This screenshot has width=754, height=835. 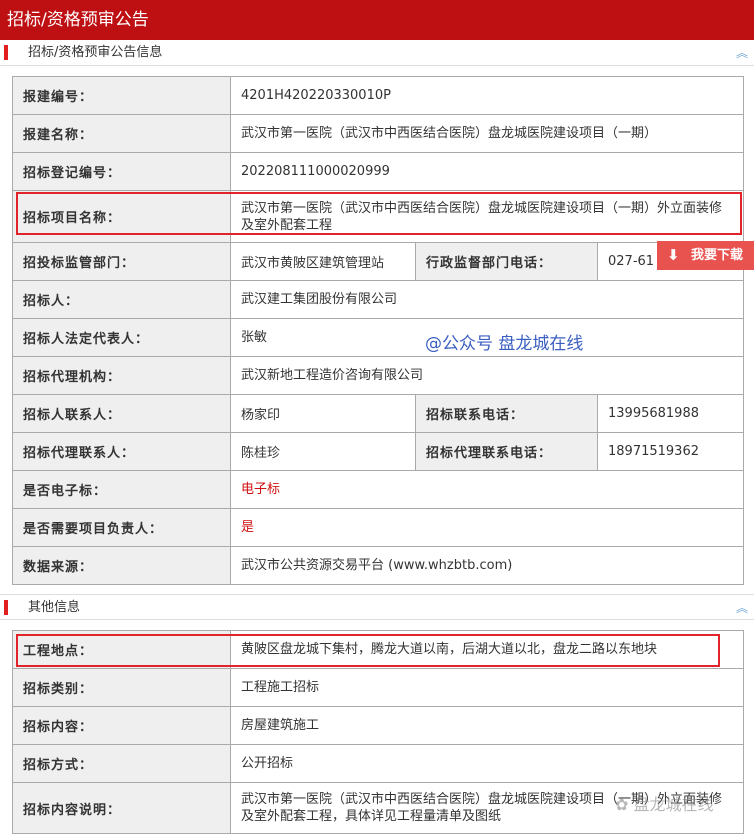 I want to click on section-header-notice-info: 招标/资格预审公告信息 ︽, so click(x=377, y=53).